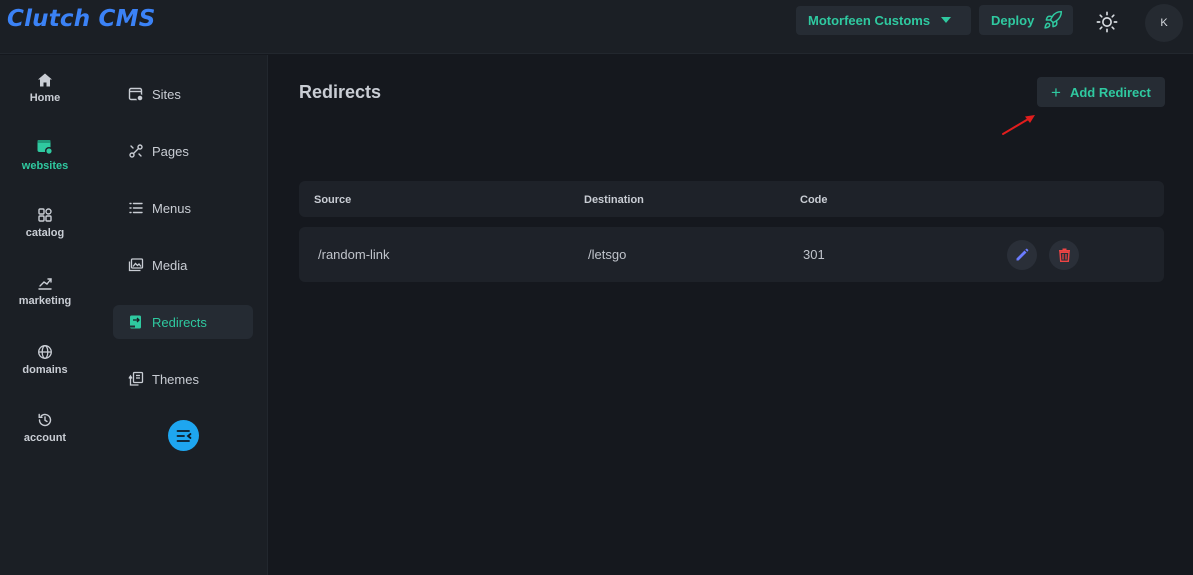 Image resolution: width=1193 pixels, height=575 pixels. Describe the element at coordinates (175, 379) in the screenshot. I see `subnav-item-label: Themes` at that location.